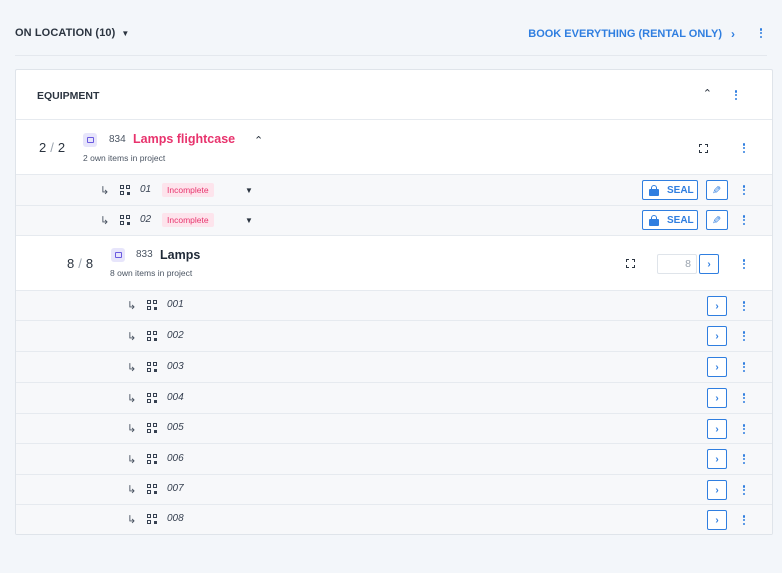 The height and width of the screenshot is (573, 782). I want to click on subitem-code: 003, so click(175, 366).